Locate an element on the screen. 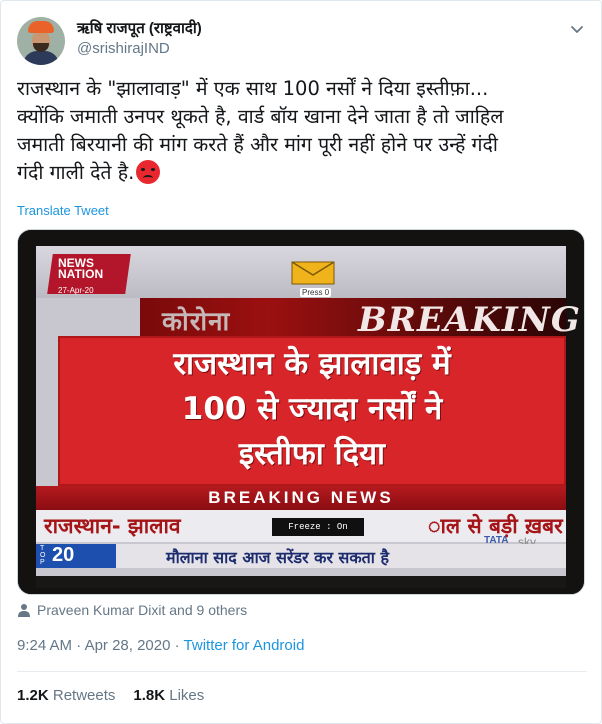 The height and width of the screenshot is (724, 602). tagged-users-text: Praveen Kumar Dixit and 9 others is located at coordinates (142, 610).